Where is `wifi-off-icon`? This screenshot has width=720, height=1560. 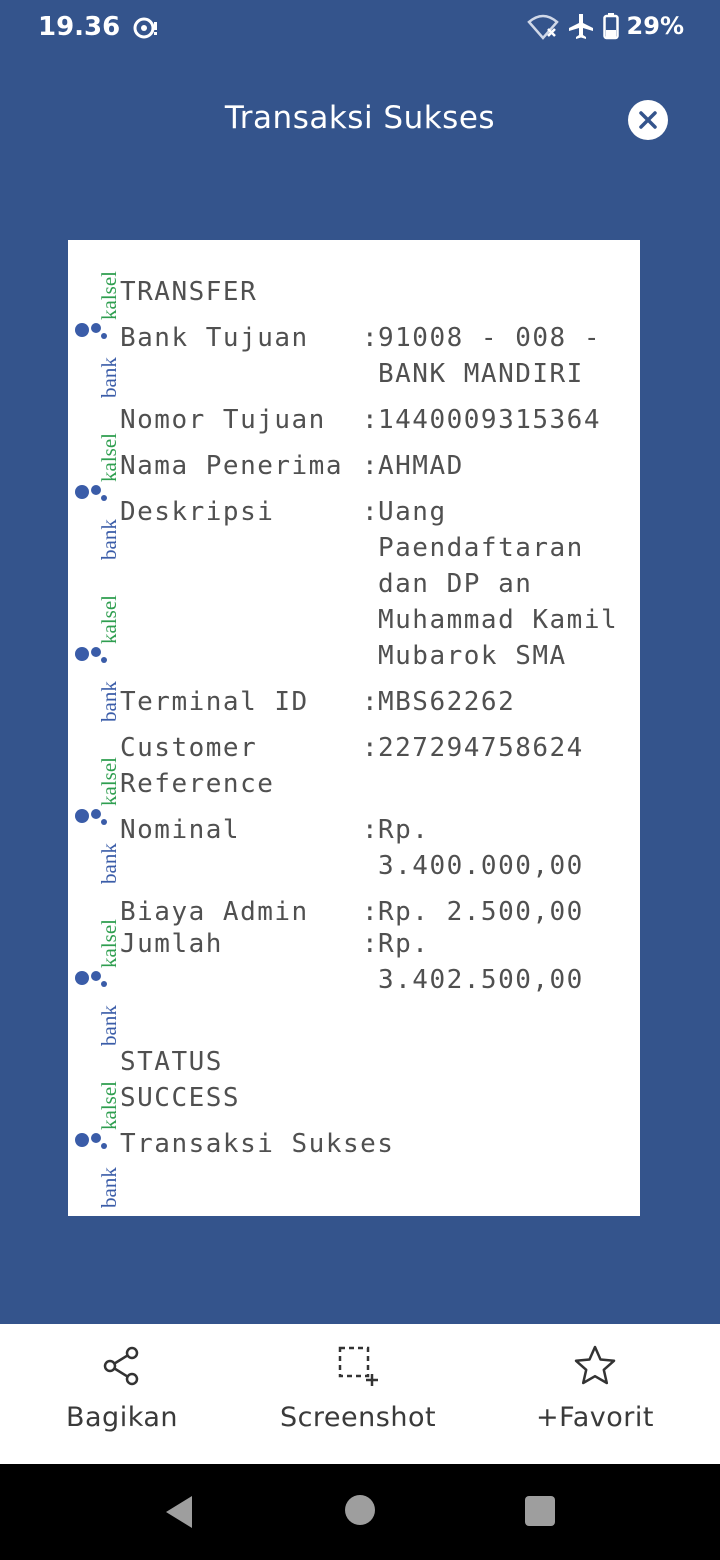
wifi-off-icon is located at coordinates (542, 27).